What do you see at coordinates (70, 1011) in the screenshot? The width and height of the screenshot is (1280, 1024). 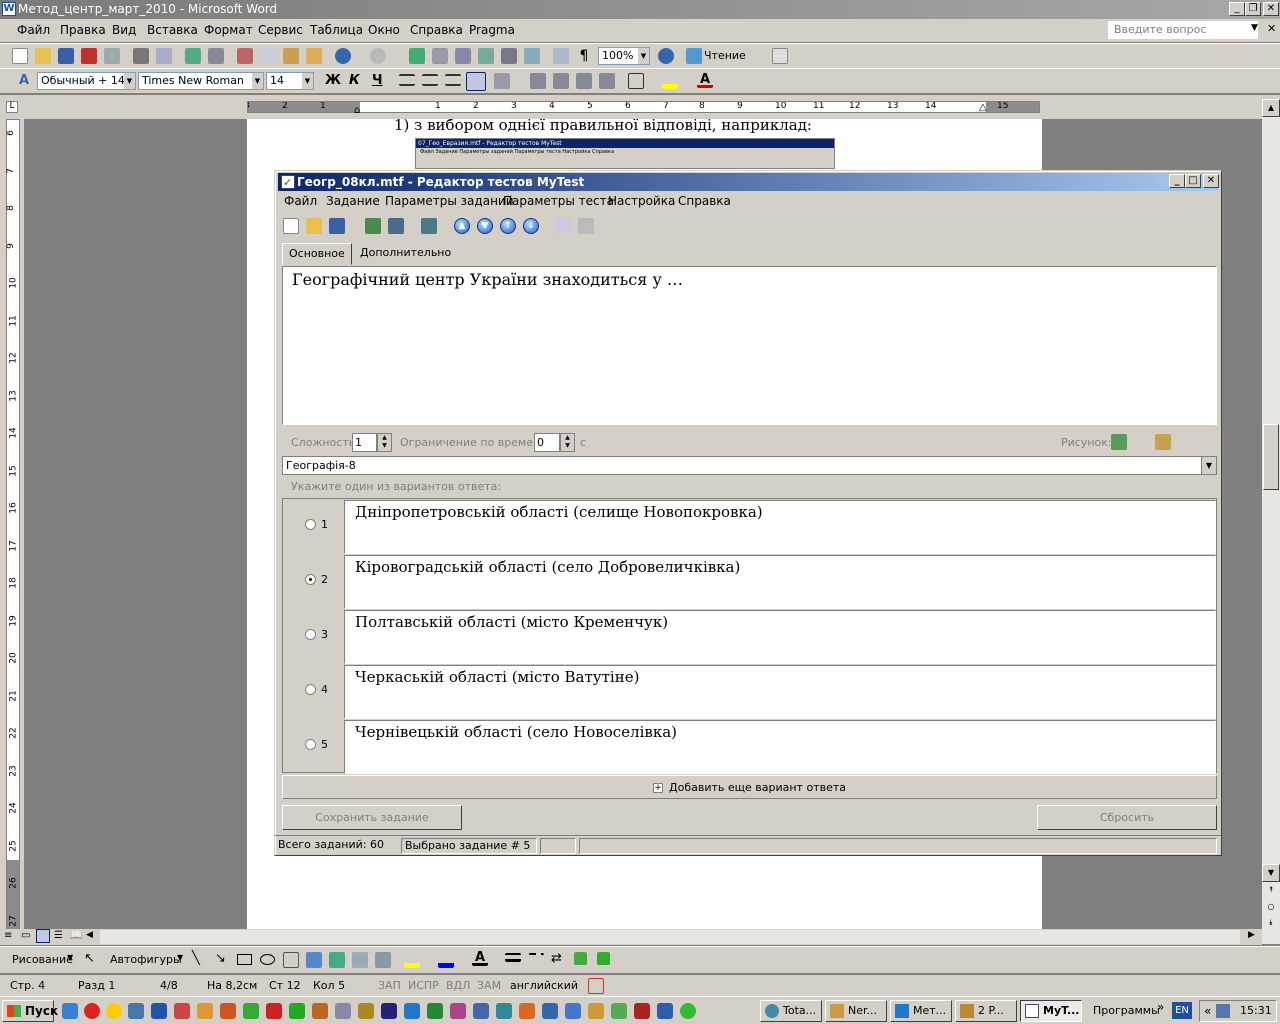 I see `ie-icon` at bounding box center [70, 1011].